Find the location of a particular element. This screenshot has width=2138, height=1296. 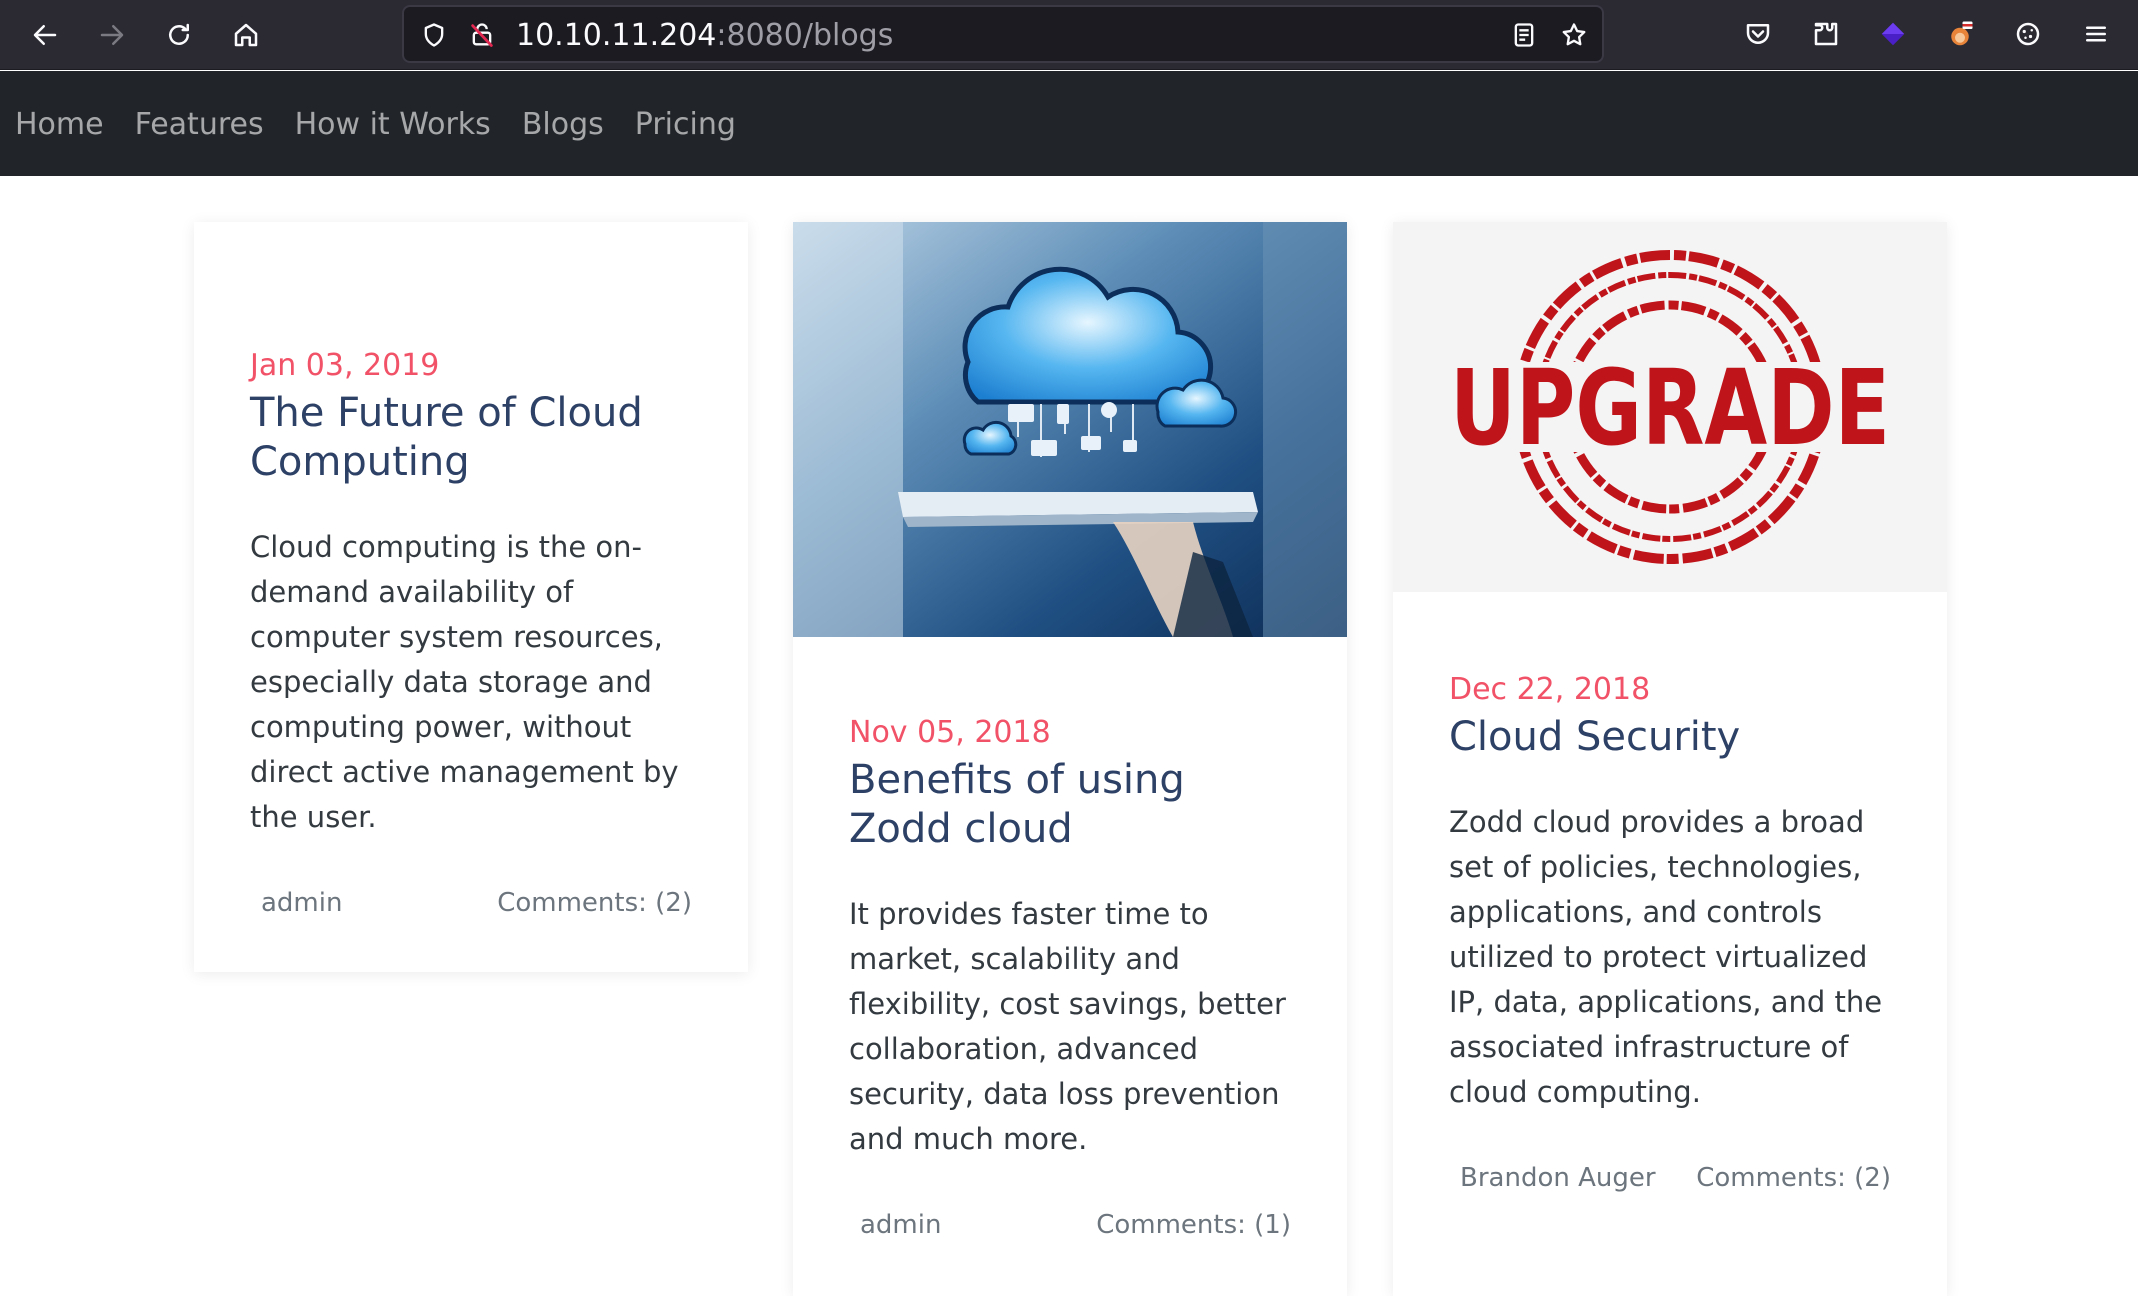

extensions-icon is located at coordinates (1826, 34).